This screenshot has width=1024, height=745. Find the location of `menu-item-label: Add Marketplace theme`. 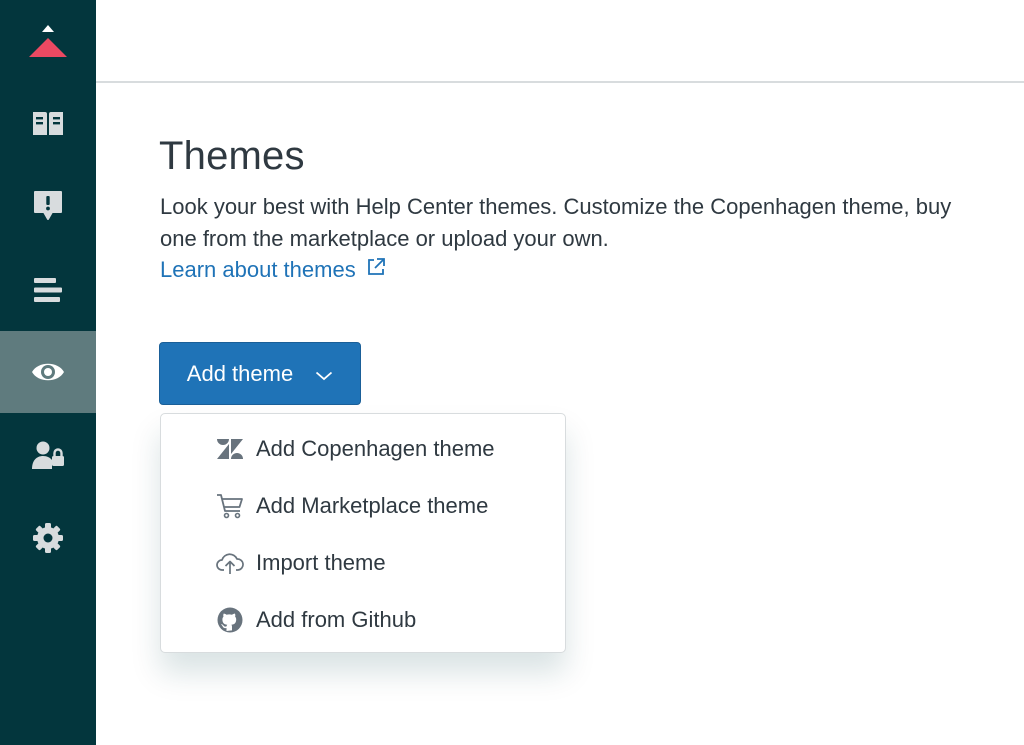

menu-item-label: Add Marketplace theme is located at coordinates (372, 505).